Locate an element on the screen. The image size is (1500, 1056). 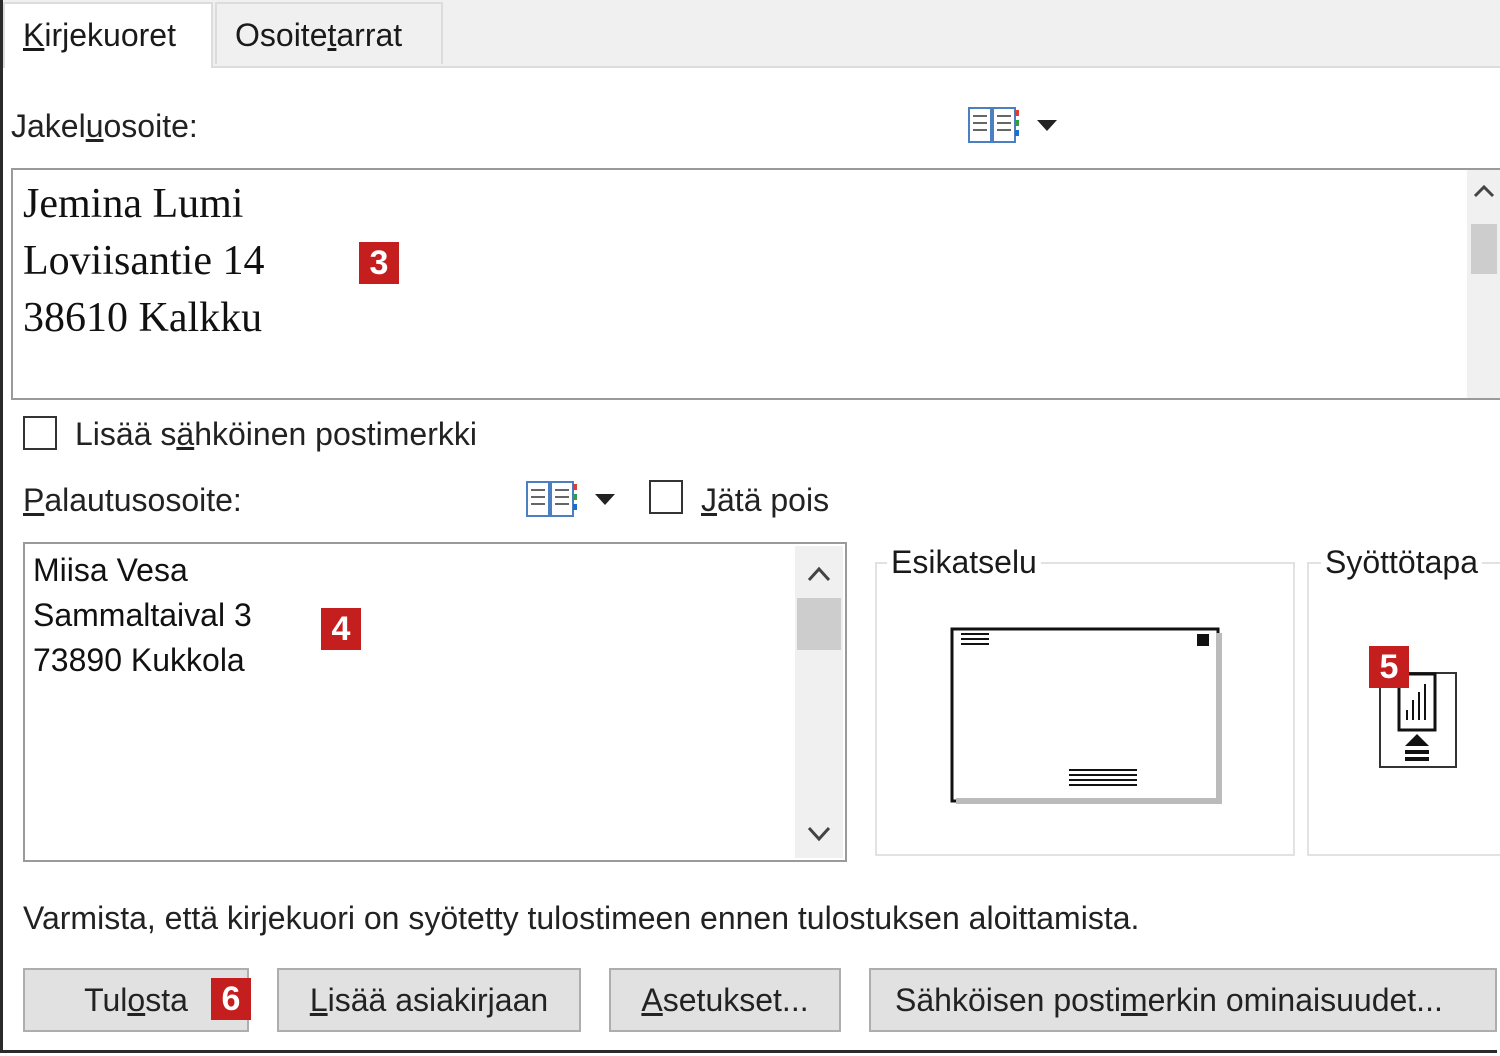
tab-labels: Osoitetarrat is located at coordinates (329, 33).